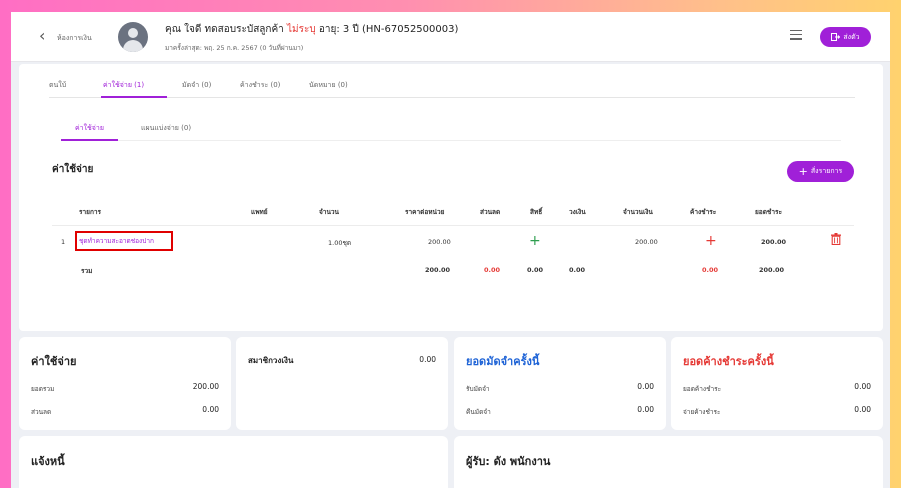 This screenshot has width=901, height=488. Describe the element at coordinates (205, 386) in the screenshot. I see `summary-total-value: 200.00` at that location.